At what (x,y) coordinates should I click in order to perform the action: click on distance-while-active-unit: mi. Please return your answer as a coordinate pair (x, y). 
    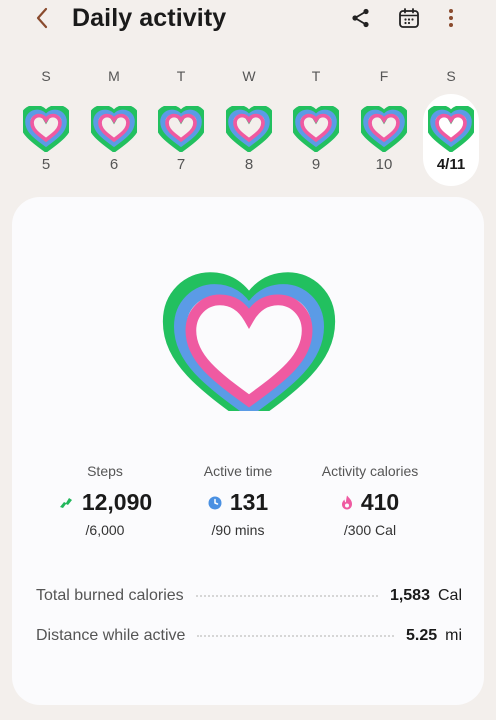
    Looking at the image, I should click on (453, 635).